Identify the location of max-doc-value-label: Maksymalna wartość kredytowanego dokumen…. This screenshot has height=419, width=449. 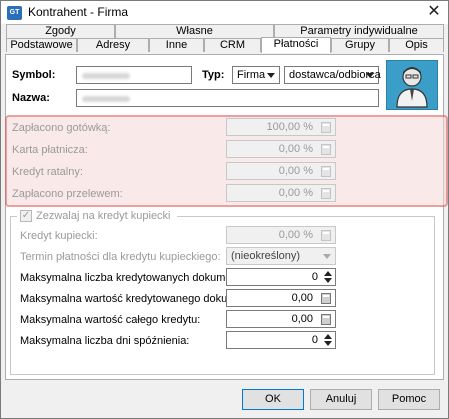
(140, 299).